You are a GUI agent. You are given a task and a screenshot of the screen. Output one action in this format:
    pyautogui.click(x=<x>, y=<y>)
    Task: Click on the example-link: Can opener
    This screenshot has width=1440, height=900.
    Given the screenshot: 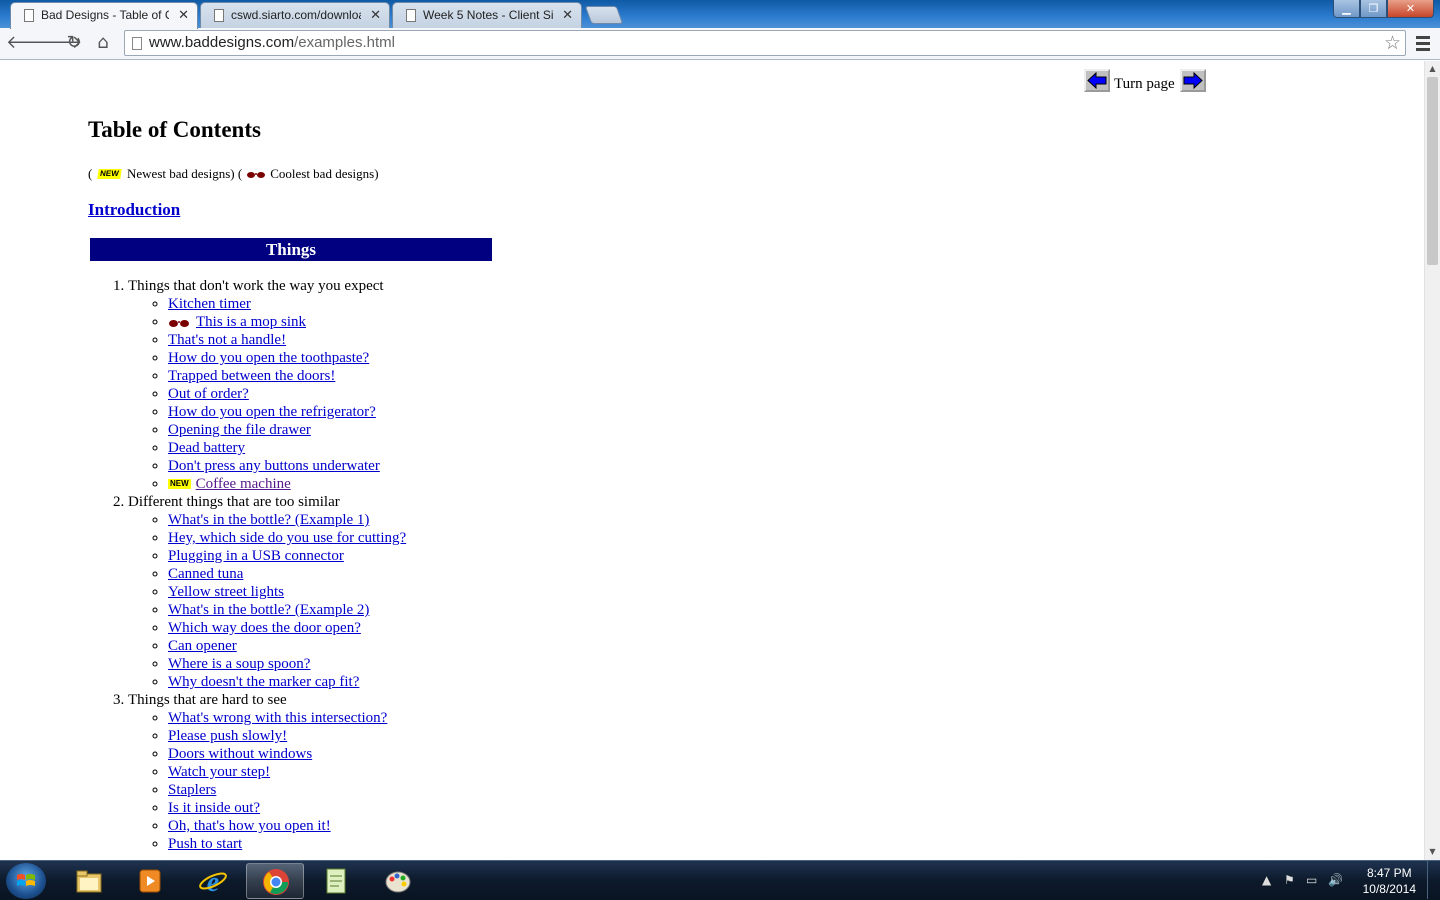 What is the action you would take?
    pyautogui.click(x=202, y=646)
    